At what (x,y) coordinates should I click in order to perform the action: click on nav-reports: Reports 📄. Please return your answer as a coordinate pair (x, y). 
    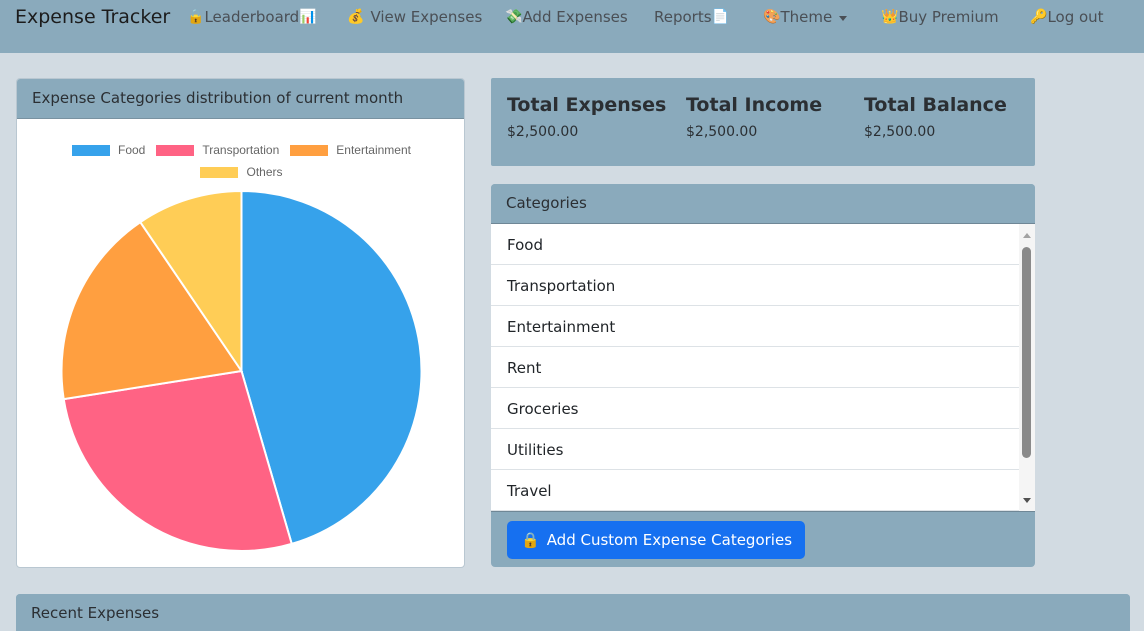
    Looking at the image, I should click on (691, 17).